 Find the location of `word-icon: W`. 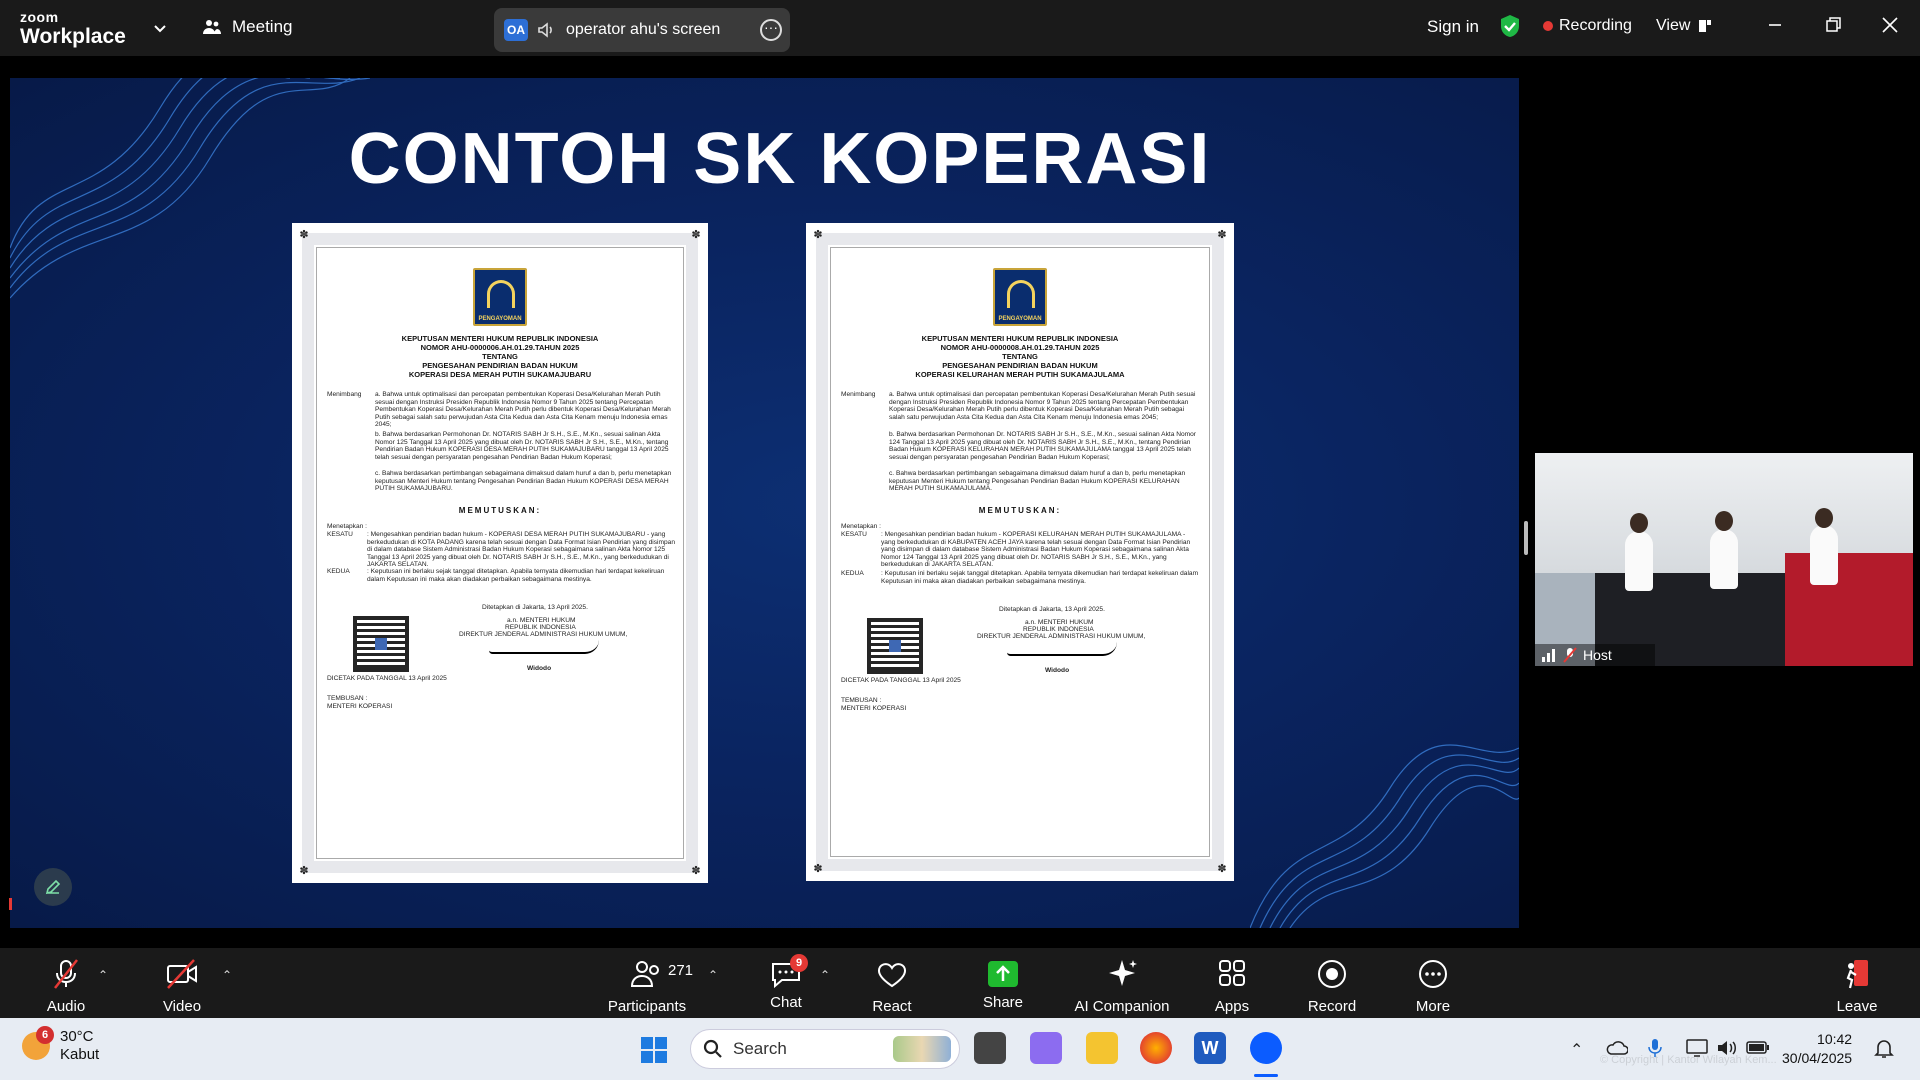

word-icon: W is located at coordinates (1210, 1048).